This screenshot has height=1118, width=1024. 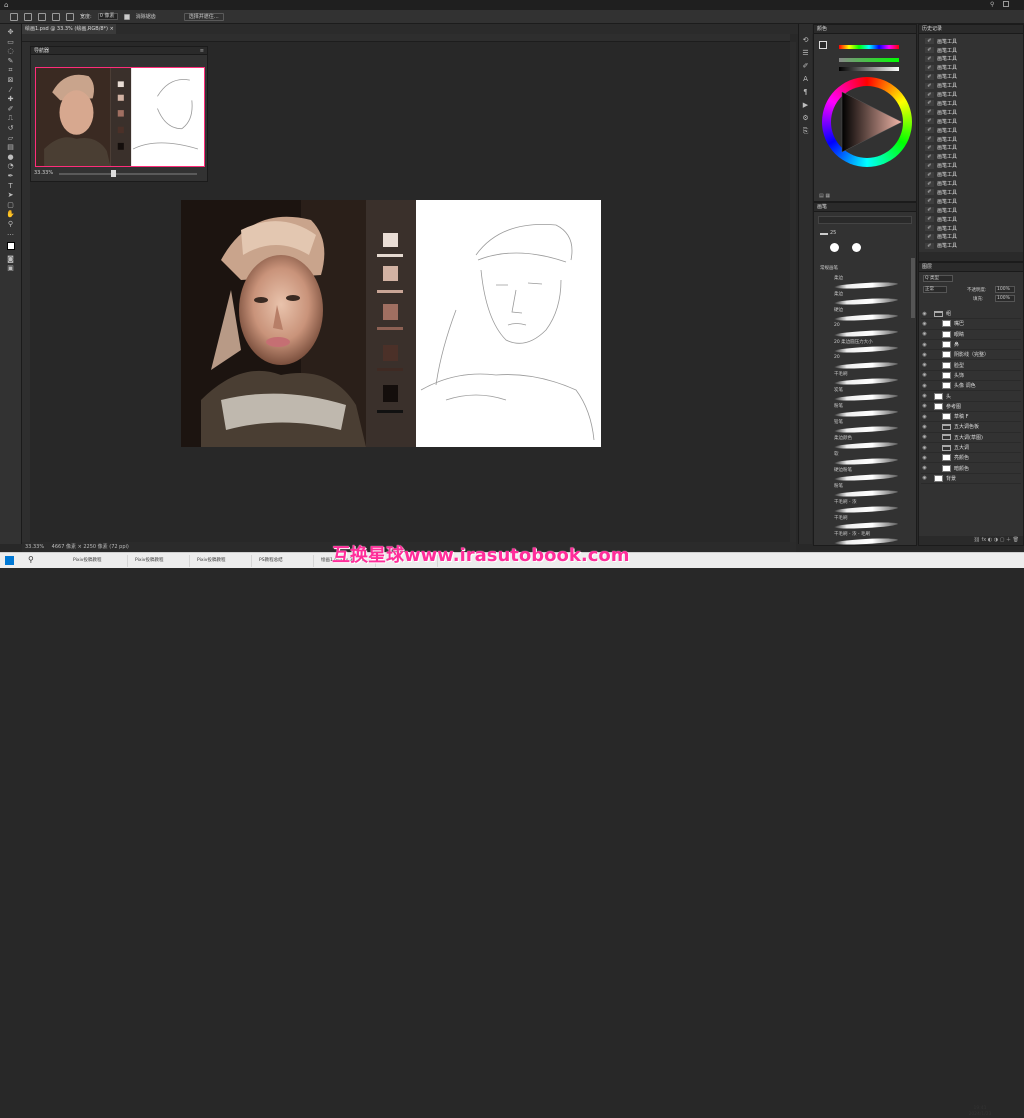 What do you see at coordinates (938, 278) in the screenshot?
I see `layer-filter-select: Q 类型` at bounding box center [938, 278].